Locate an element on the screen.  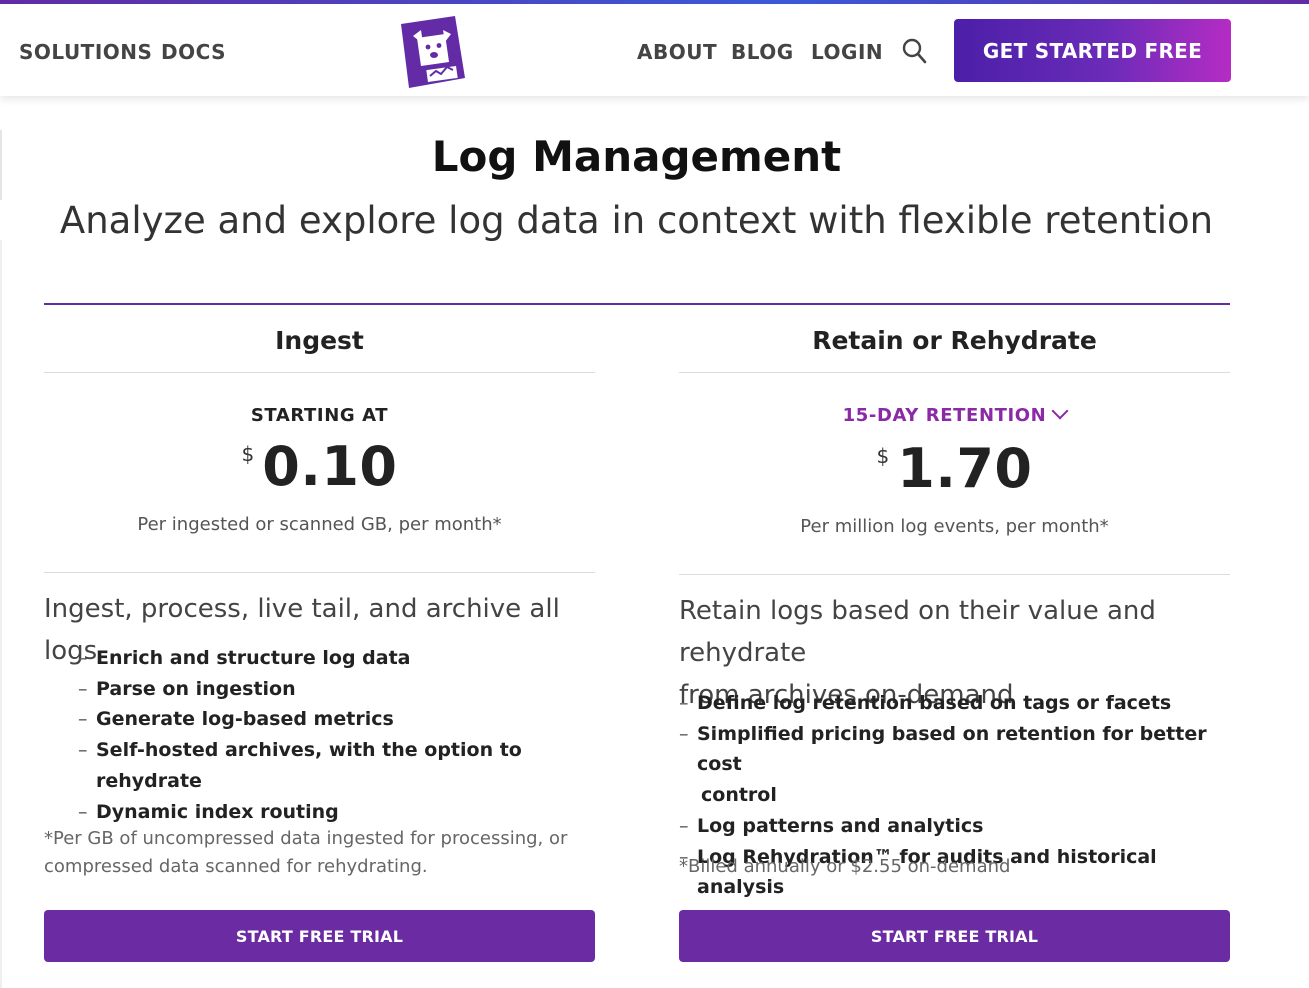
list-item: – Parse on ingestion is located at coordinates (187, 688).